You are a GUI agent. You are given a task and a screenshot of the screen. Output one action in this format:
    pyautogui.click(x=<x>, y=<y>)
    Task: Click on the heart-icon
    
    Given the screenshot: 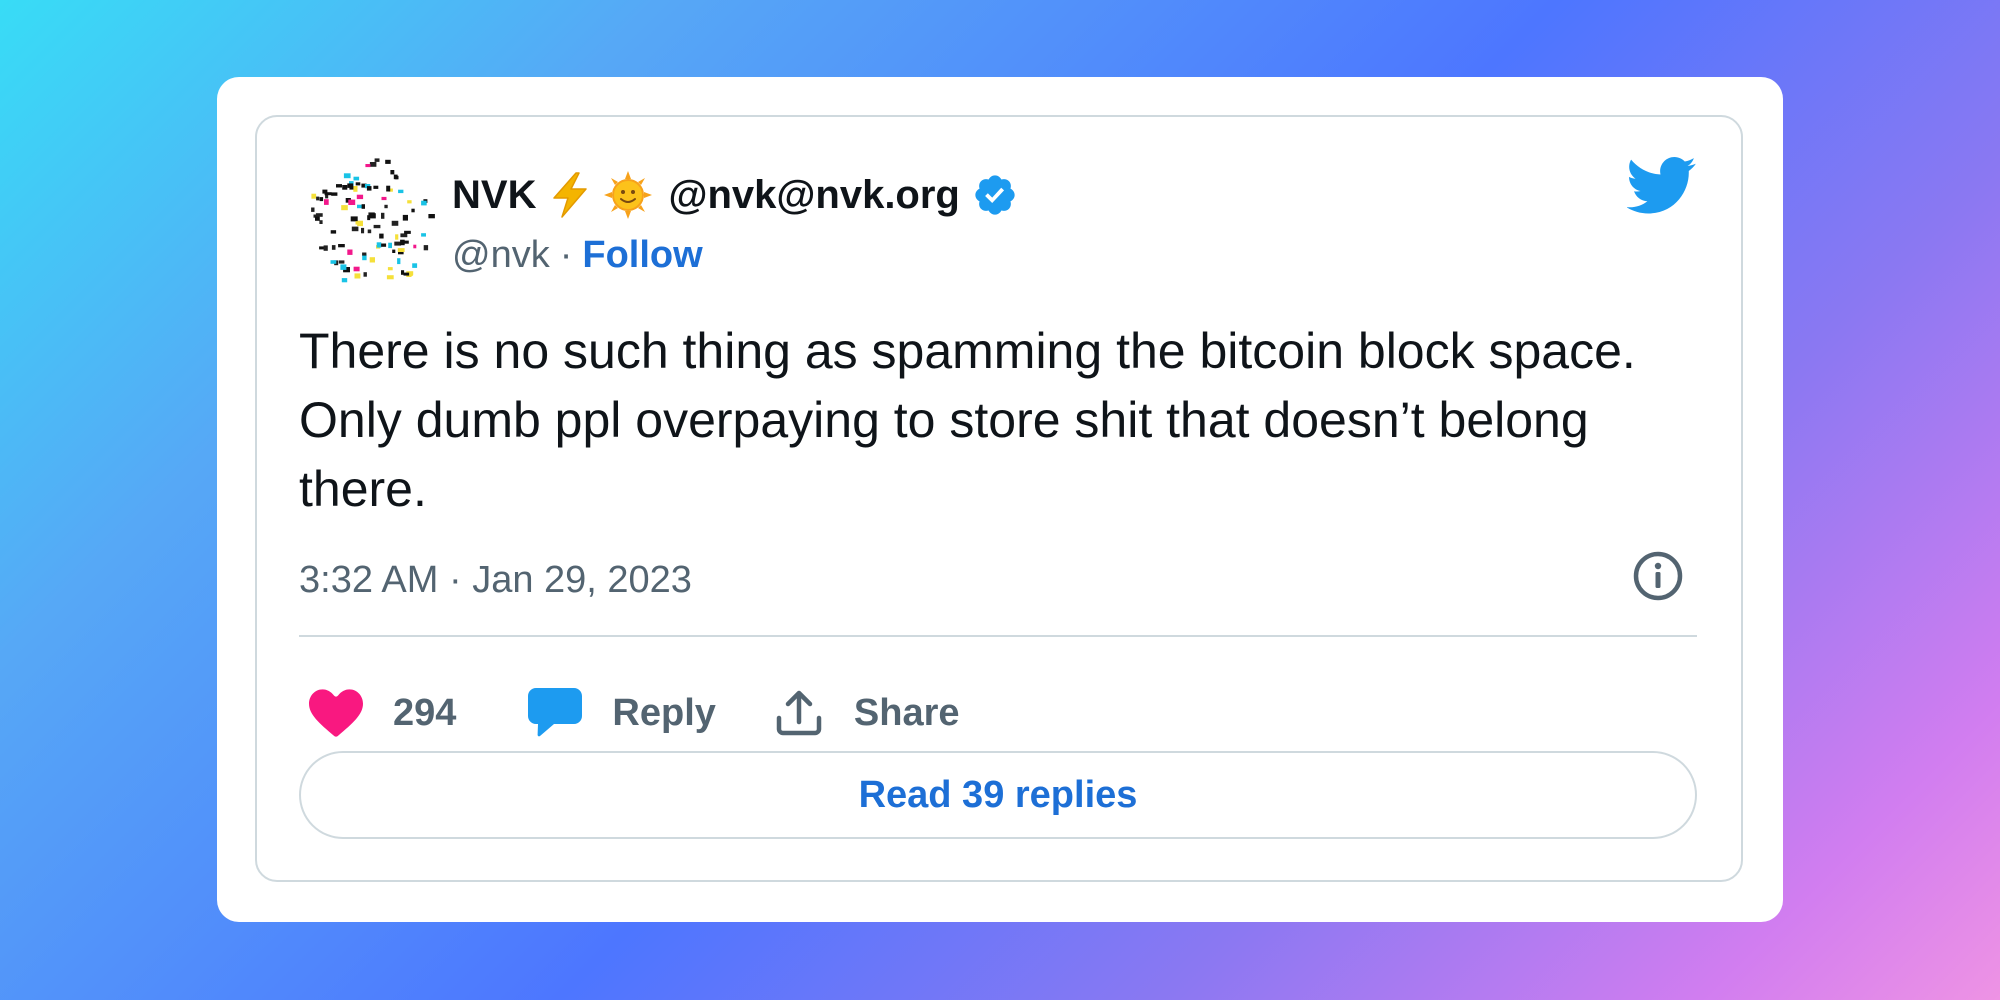 What is the action you would take?
    pyautogui.click(x=336, y=713)
    